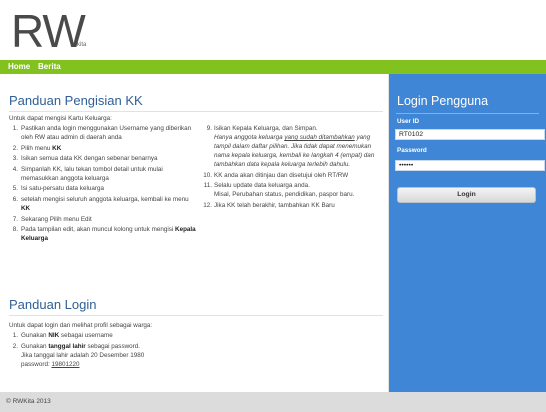  Describe the element at coordinates (60, 118) in the screenshot. I see `panduan-kk-intro: Untuk dapat mengisi Kartu Keluarga:` at that location.